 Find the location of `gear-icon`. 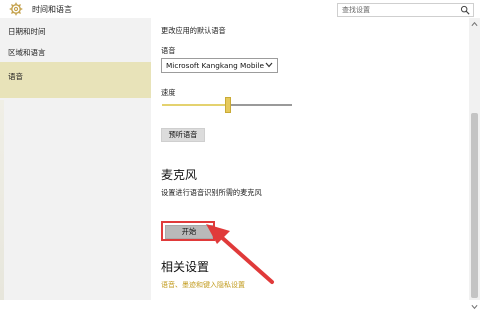

gear-icon is located at coordinates (16, 9).